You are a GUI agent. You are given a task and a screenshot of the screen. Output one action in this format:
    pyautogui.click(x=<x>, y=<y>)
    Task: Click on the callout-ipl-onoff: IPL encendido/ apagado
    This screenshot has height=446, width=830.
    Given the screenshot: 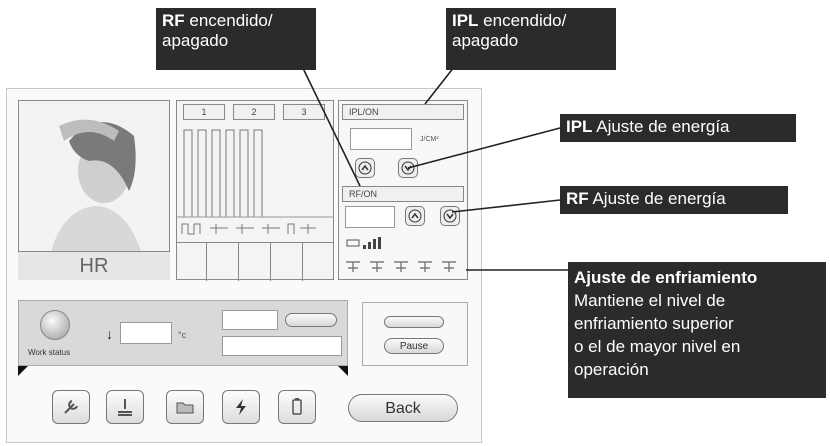 What is the action you would take?
    pyautogui.click(x=531, y=39)
    